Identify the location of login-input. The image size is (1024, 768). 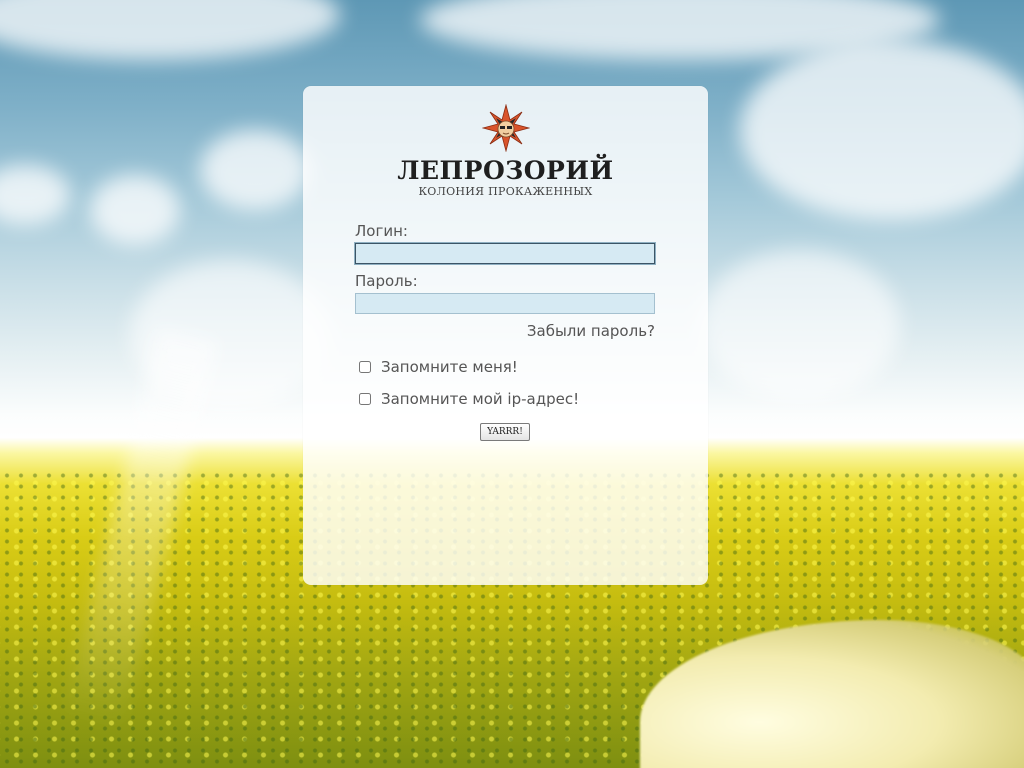
(505, 253).